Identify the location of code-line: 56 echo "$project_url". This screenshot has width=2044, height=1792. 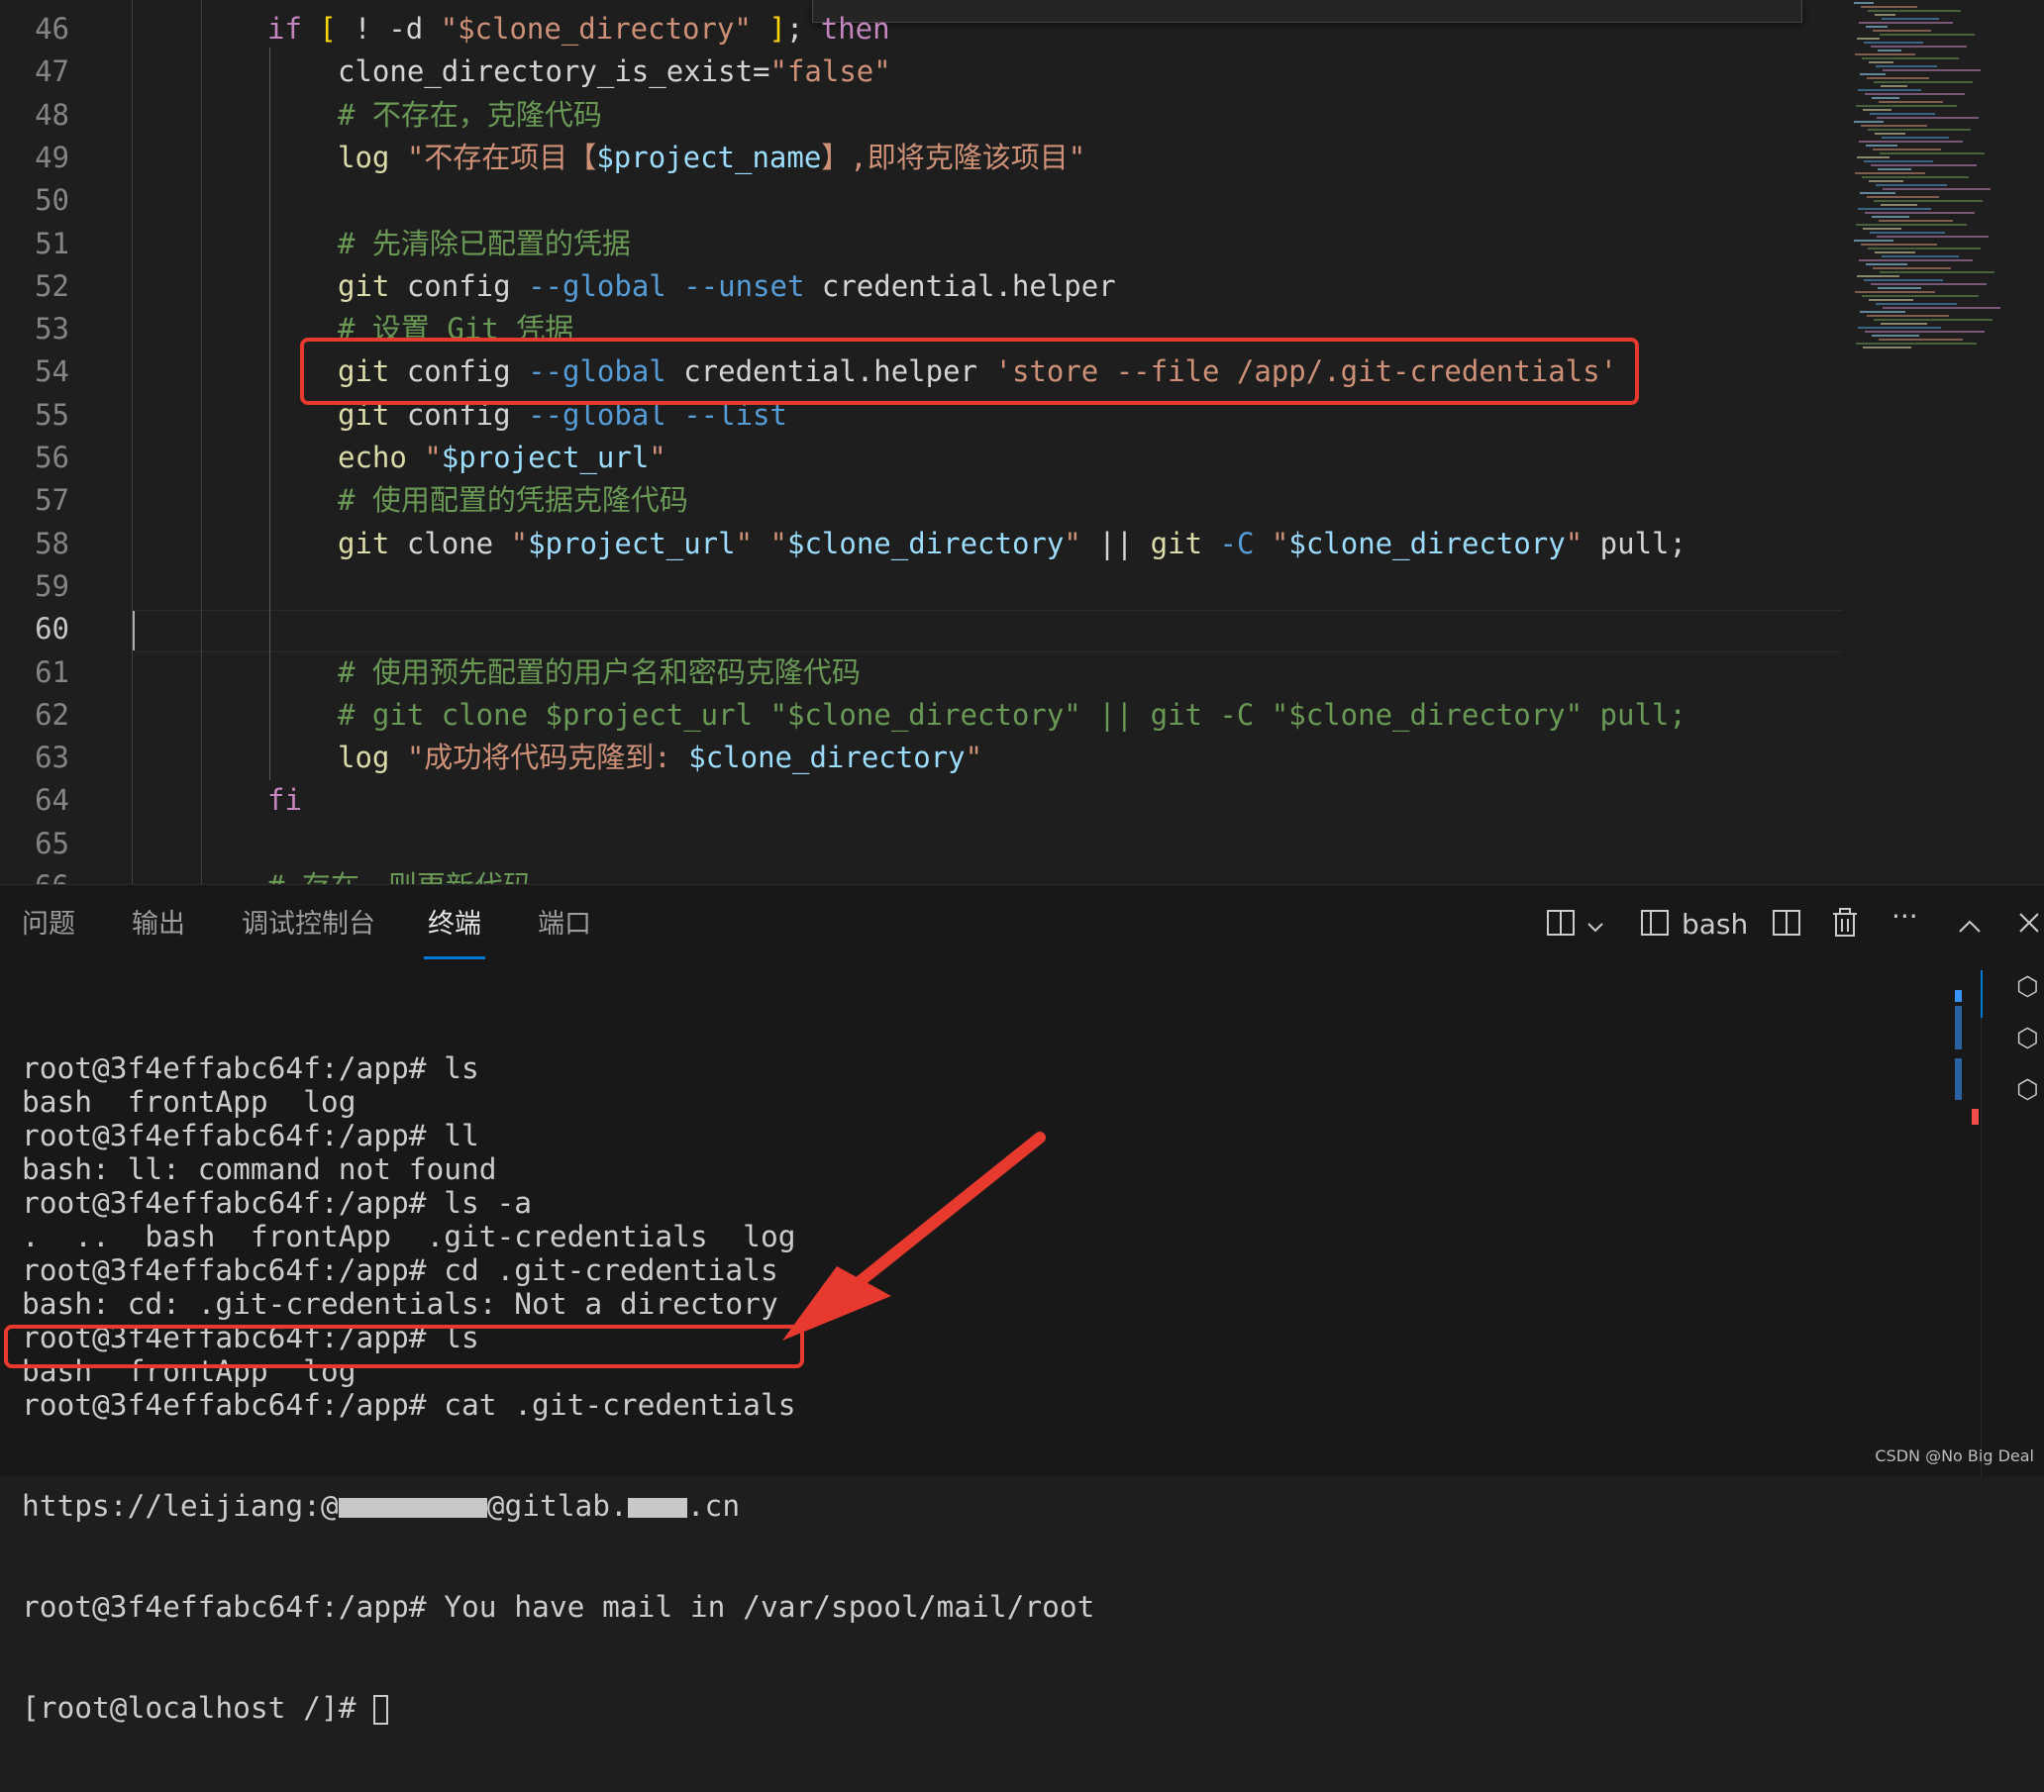
(921, 458).